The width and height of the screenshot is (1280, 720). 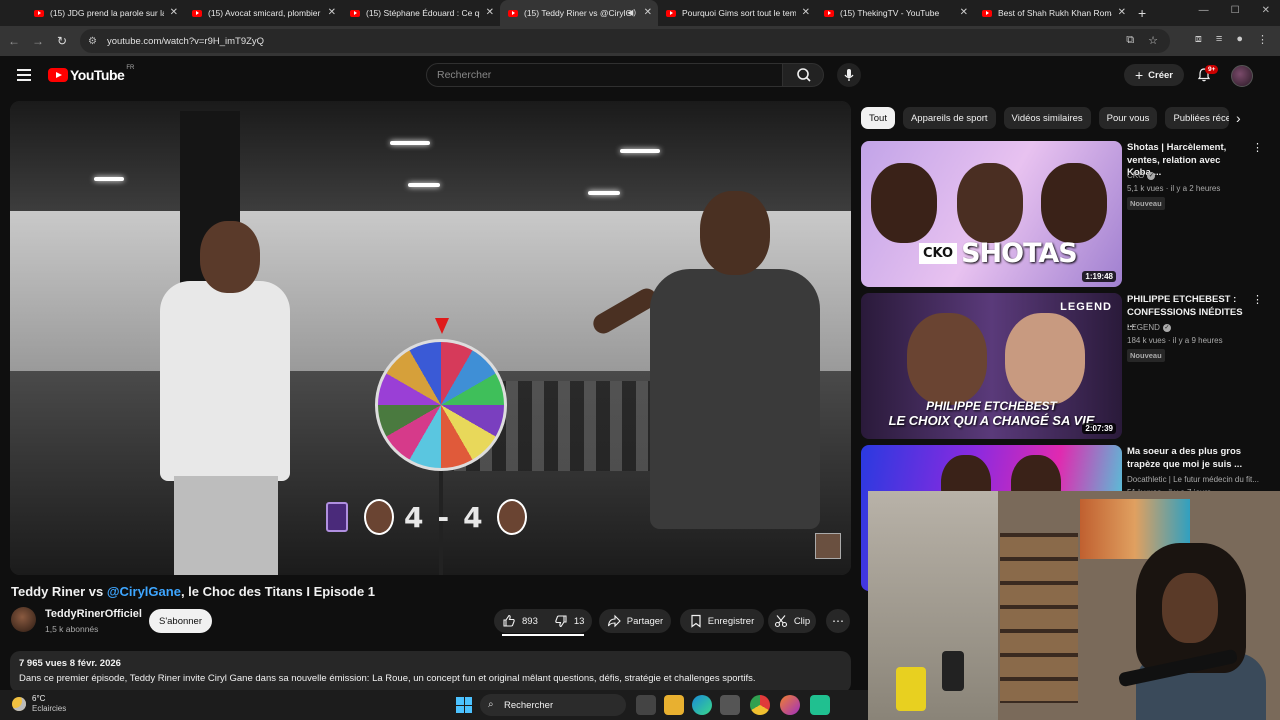 I want to click on save-label: Enregistrer, so click(x=731, y=621).